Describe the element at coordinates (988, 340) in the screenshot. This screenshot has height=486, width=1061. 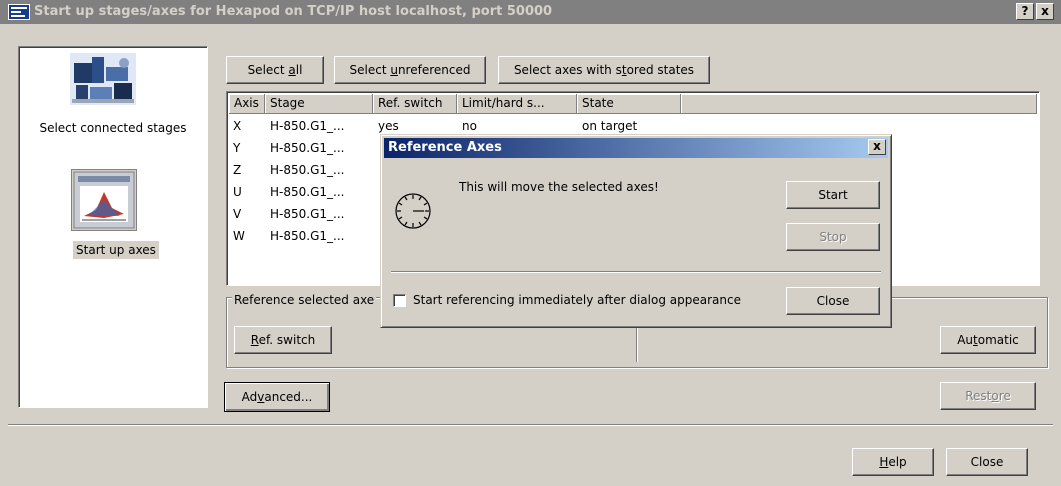
I see `automatic-button: Automatic` at that location.